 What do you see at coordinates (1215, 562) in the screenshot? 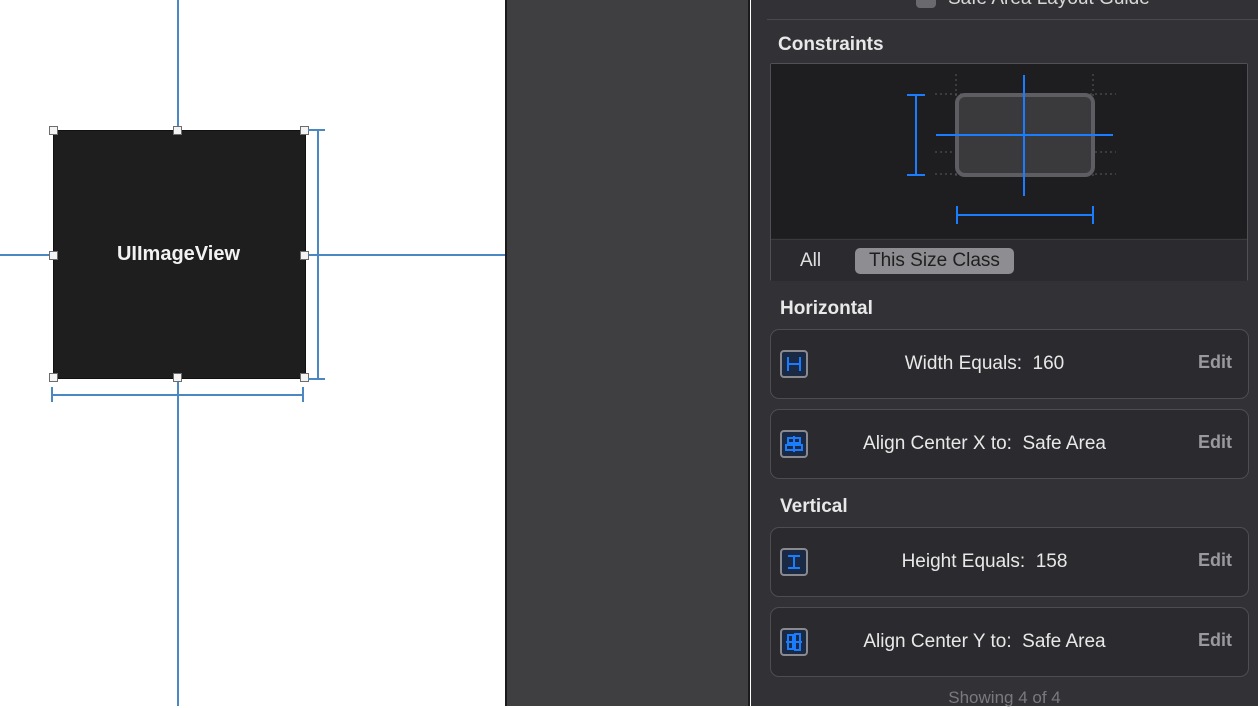
I see `height-constraint-edit-button: Edit` at bounding box center [1215, 562].